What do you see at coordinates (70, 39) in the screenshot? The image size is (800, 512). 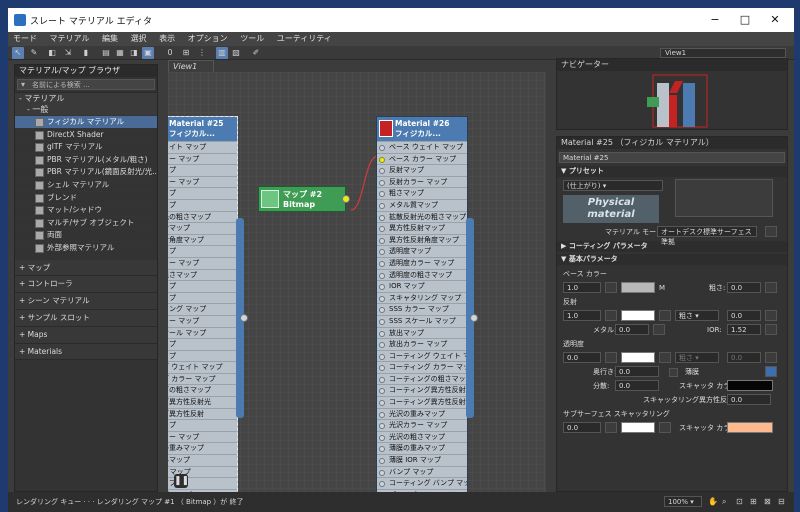 I see `menu-material: マテリアル` at bounding box center [70, 39].